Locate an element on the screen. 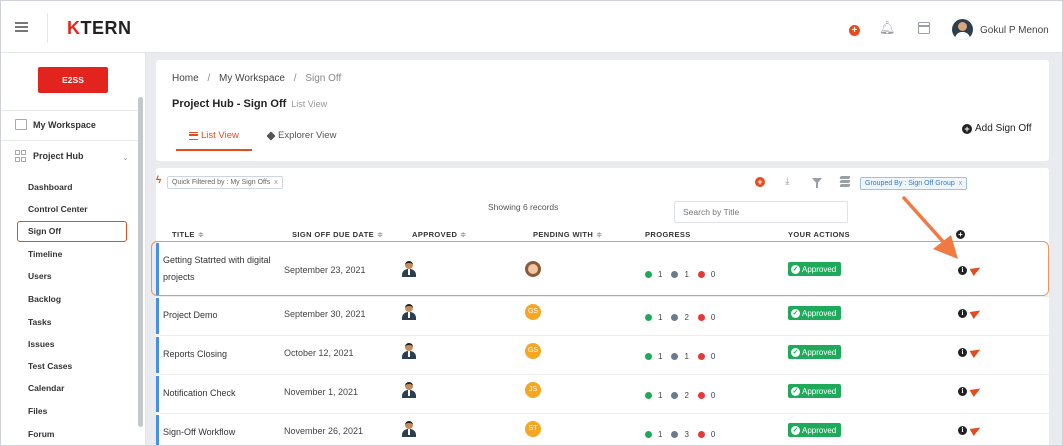  ktern-logo: KTERN is located at coordinates (99, 28).